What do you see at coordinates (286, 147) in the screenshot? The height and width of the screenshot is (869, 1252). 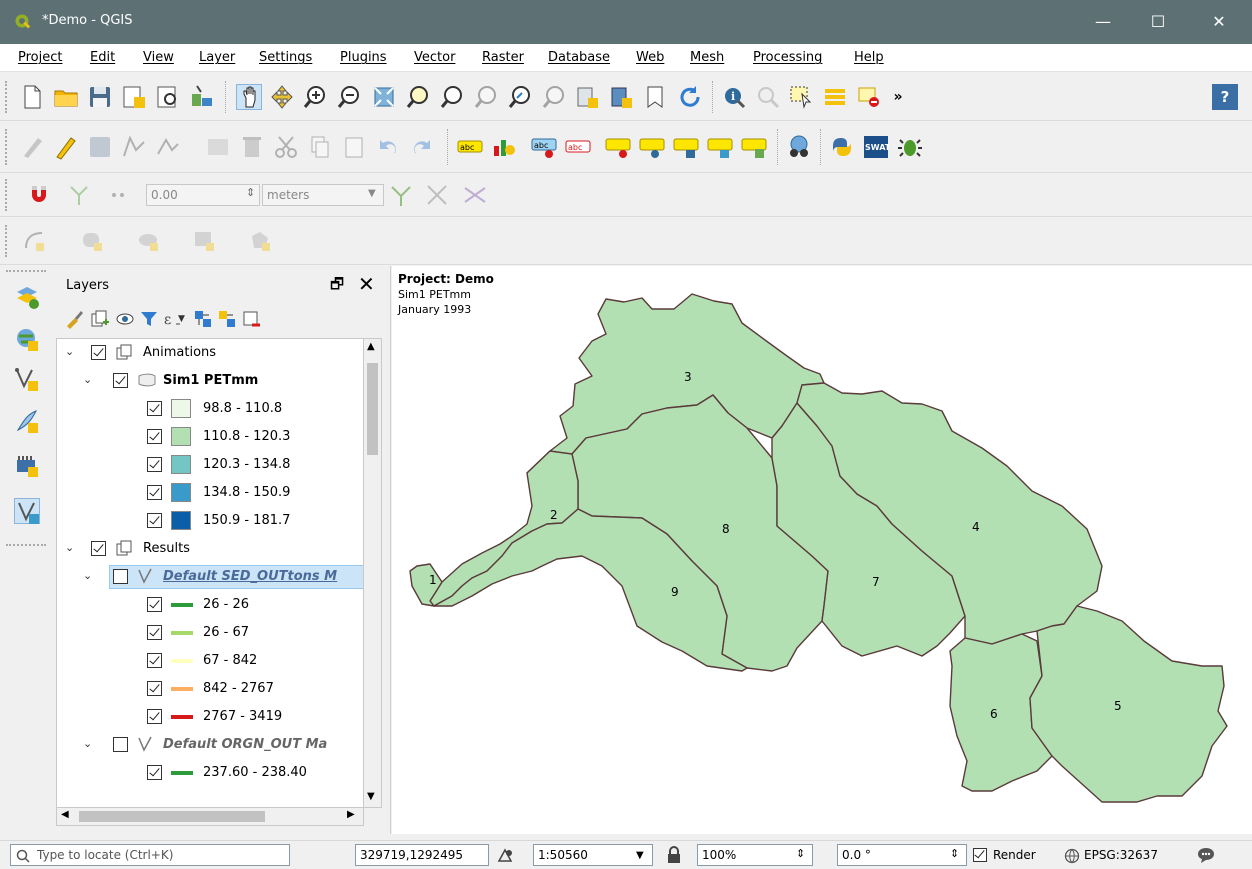 I see `cut-features-icon` at bounding box center [286, 147].